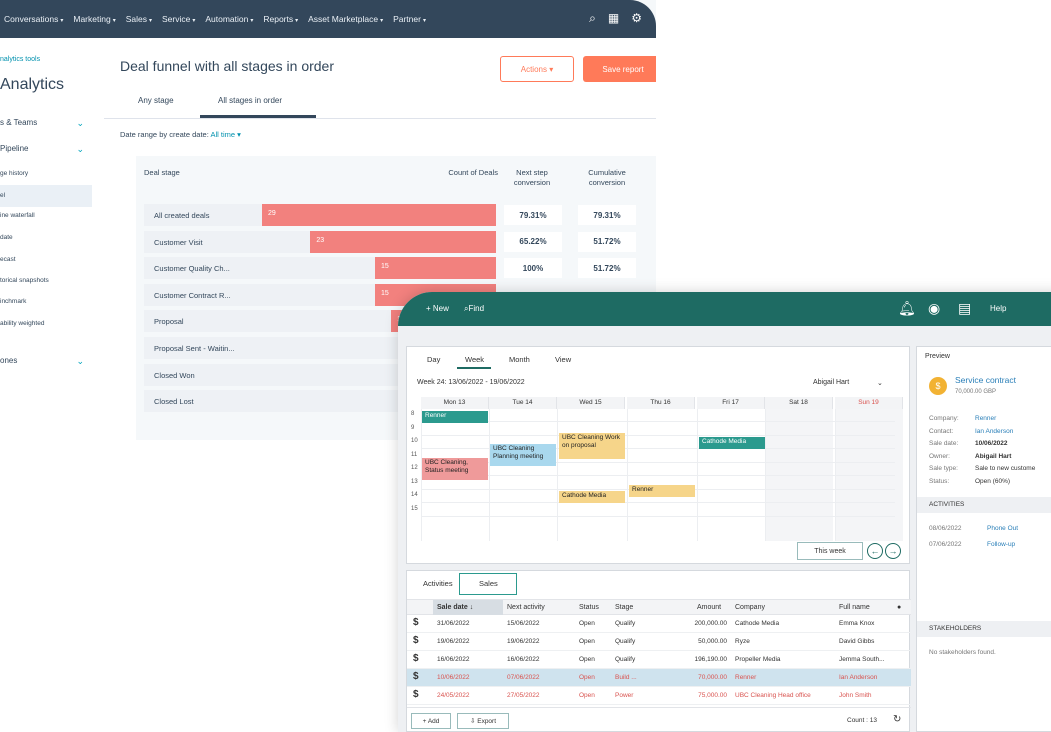 The image size is (1051, 732). I want to click on this-week-button: This week, so click(830, 551).